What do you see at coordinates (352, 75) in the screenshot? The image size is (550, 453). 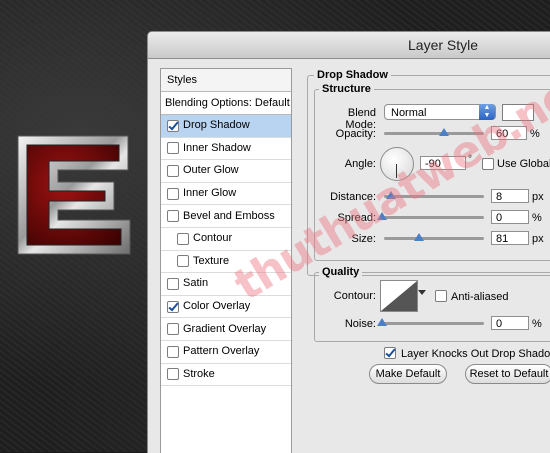 I see `drop-shadow-title: Drop Shadow` at bounding box center [352, 75].